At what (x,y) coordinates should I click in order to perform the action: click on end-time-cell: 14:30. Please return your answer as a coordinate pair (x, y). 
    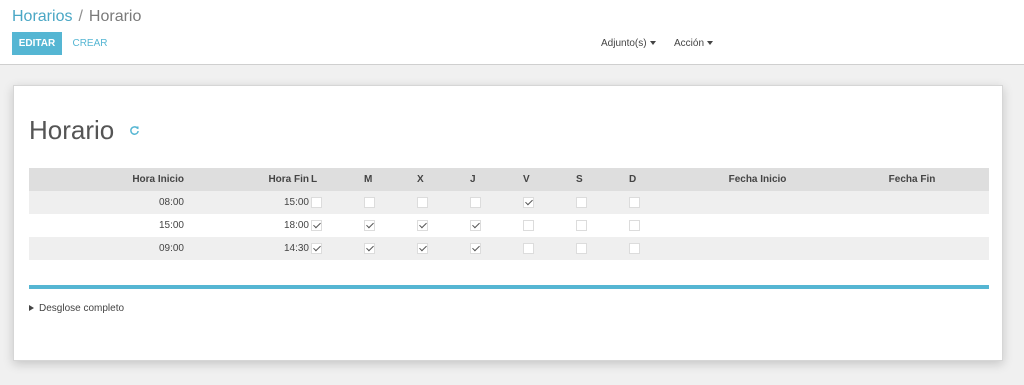
    Looking at the image, I should click on (246, 248).